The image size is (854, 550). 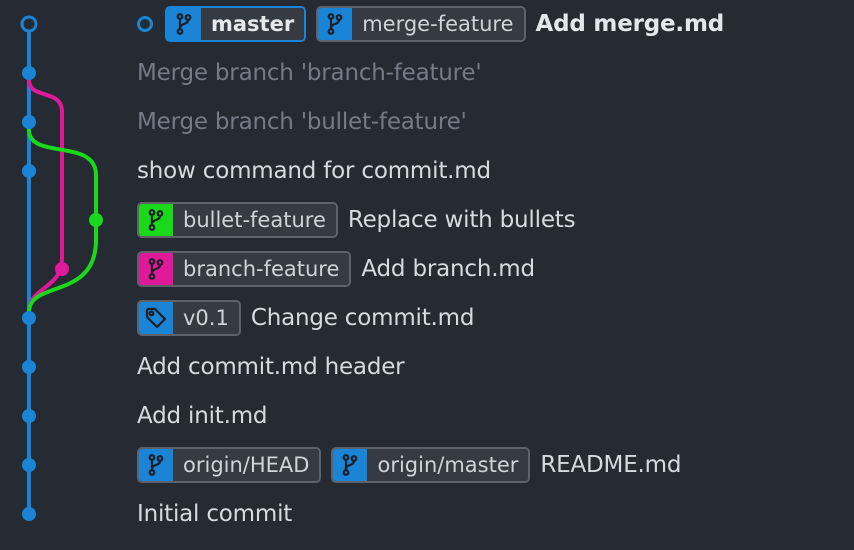 What do you see at coordinates (253, 24) in the screenshot?
I see `ref-name: master` at bounding box center [253, 24].